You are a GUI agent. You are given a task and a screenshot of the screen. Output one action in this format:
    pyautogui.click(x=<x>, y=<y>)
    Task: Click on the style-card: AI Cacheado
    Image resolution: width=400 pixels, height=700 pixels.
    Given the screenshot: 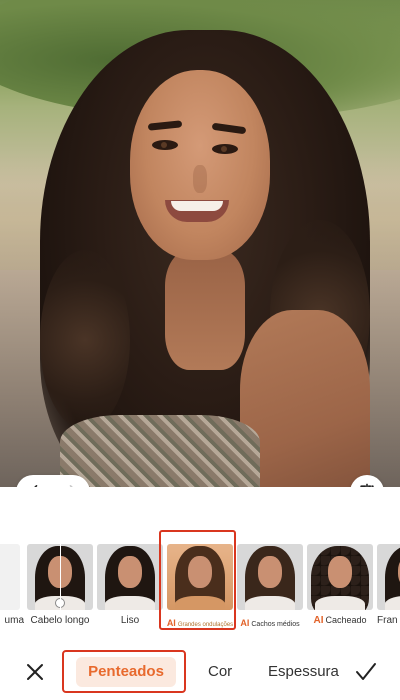 What is the action you would take?
    pyautogui.click(x=340, y=588)
    